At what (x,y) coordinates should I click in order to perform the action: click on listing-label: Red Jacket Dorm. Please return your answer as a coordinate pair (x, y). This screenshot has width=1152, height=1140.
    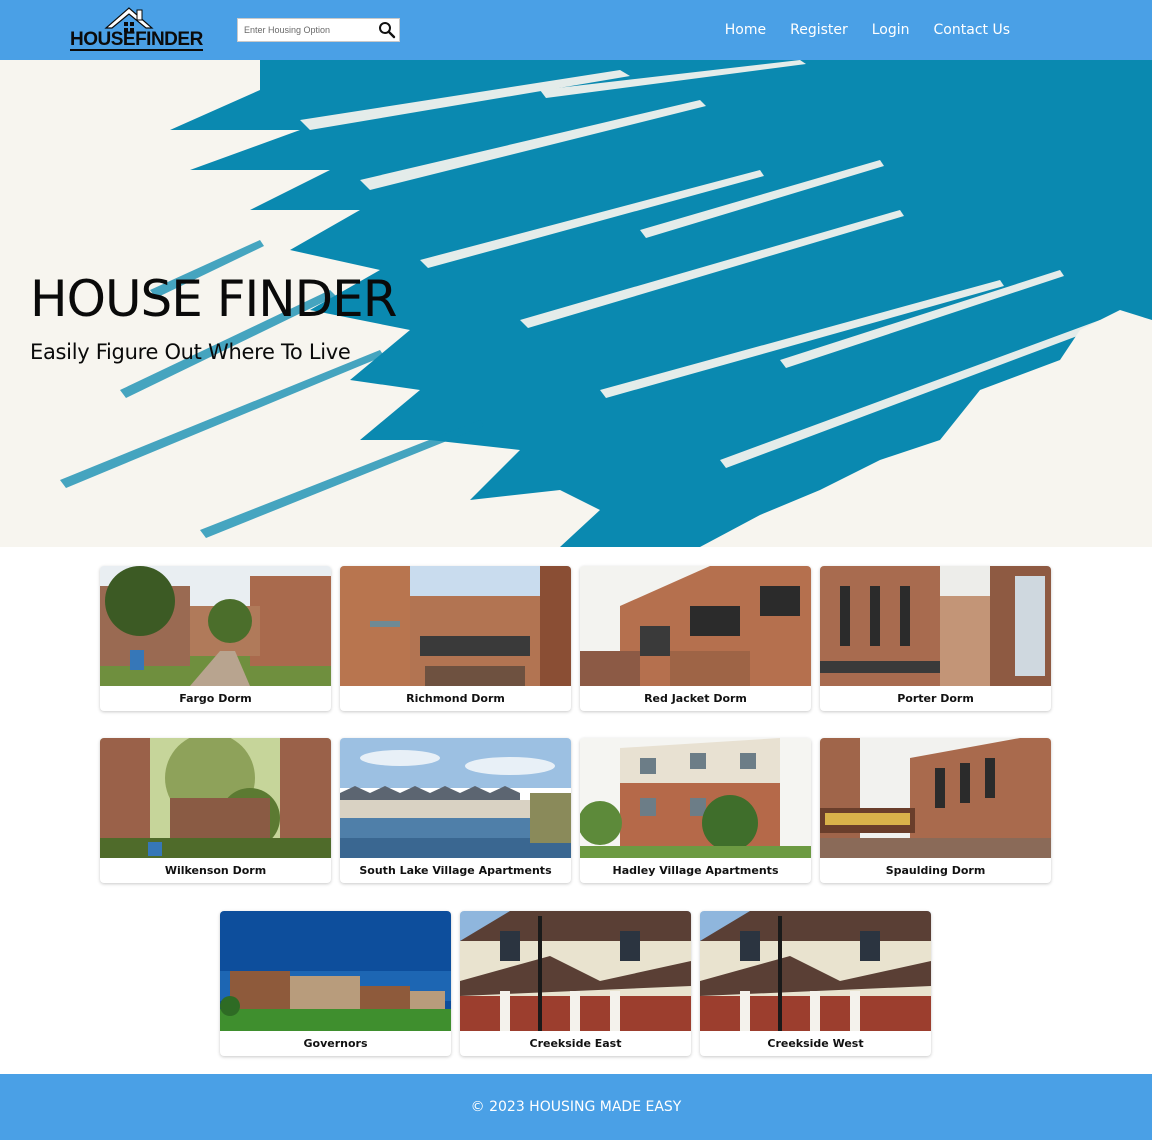
    Looking at the image, I should click on (695, 698).